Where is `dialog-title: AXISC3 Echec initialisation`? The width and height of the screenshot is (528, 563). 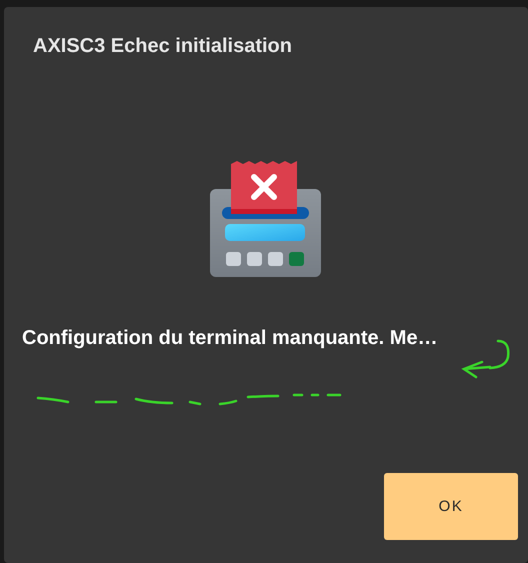
dialog-title: AXISC3 Echec initialisation is located at coordinates (162, 46).